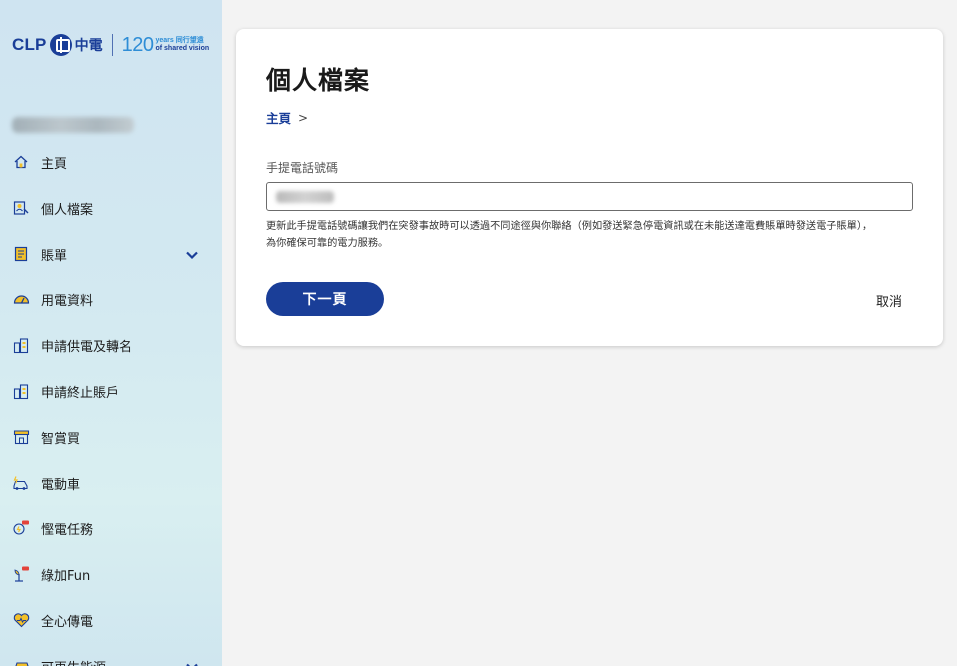  I want to click on sidebar-item-home: 主頁, so click(111, 162).